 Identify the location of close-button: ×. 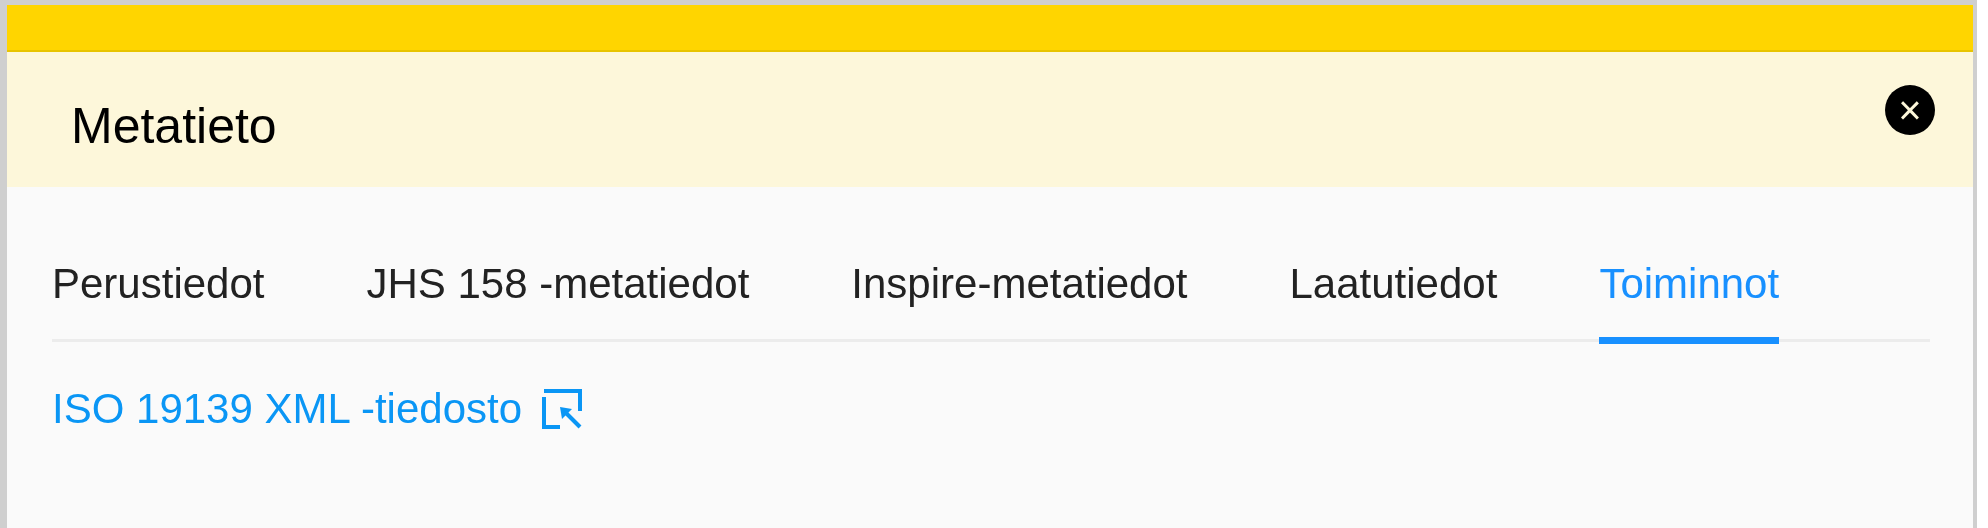
(1910, 109).